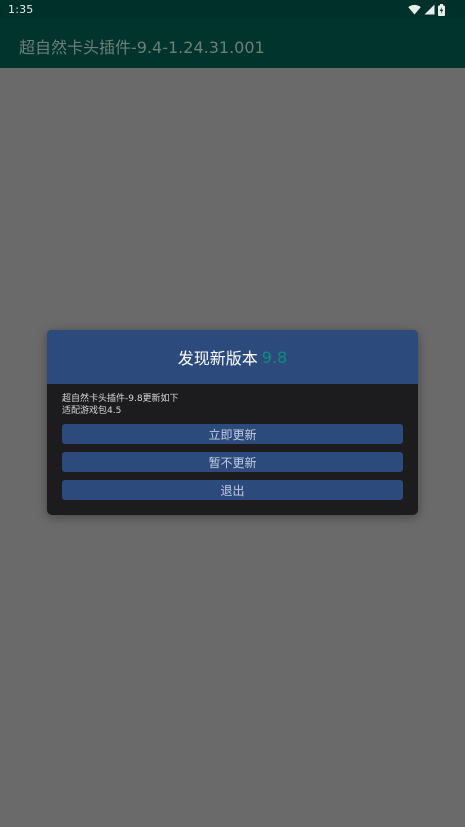 The width and height of the screenshot is (465, 827). I want to click on dialog-header: 发现新版本 9.8, so click(232, 357).